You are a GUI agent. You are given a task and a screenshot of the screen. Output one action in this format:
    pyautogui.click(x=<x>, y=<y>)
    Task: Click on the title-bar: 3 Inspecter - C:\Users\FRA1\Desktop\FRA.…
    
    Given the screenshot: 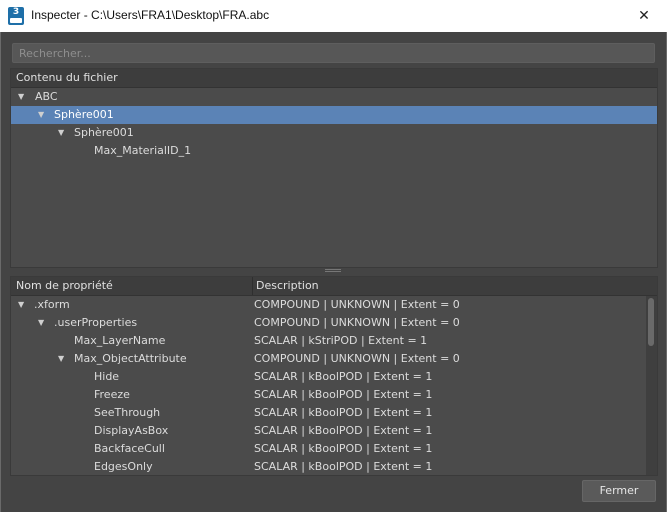 What is the action you would take?
    pyautogui.click(x=333, y=16)
    